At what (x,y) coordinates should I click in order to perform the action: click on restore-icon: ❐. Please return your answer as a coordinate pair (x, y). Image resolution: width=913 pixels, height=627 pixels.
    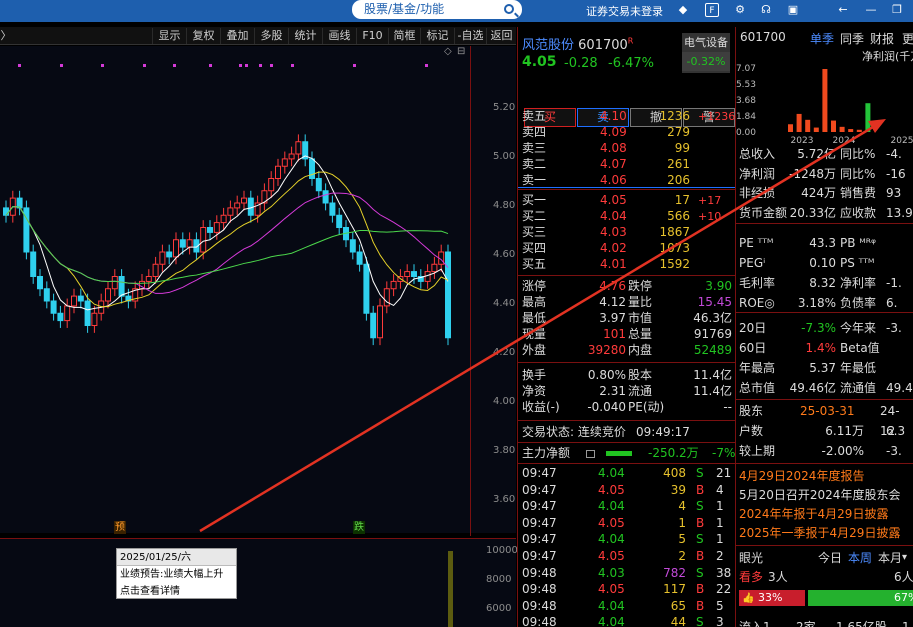
    Looking at the image, I should click on (897, 10).